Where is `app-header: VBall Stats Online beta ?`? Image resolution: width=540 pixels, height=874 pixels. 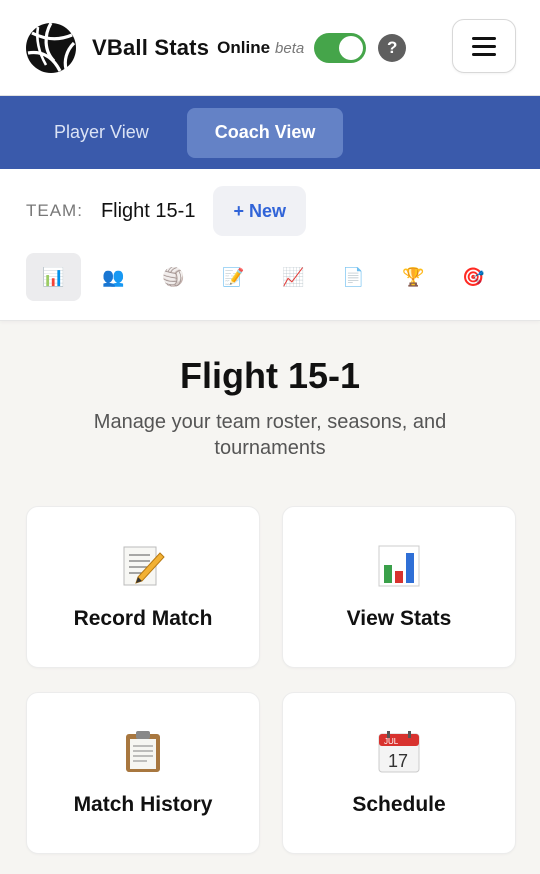 app-header: VBall Stats Online beta ? is located at coordinates (270, 48).